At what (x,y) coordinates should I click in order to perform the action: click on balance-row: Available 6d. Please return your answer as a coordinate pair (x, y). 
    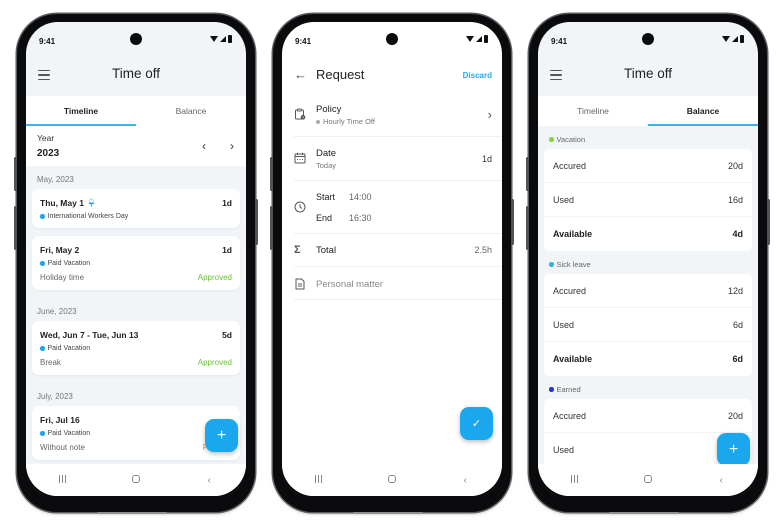
    Looking at the image, I should click on (648, 359).